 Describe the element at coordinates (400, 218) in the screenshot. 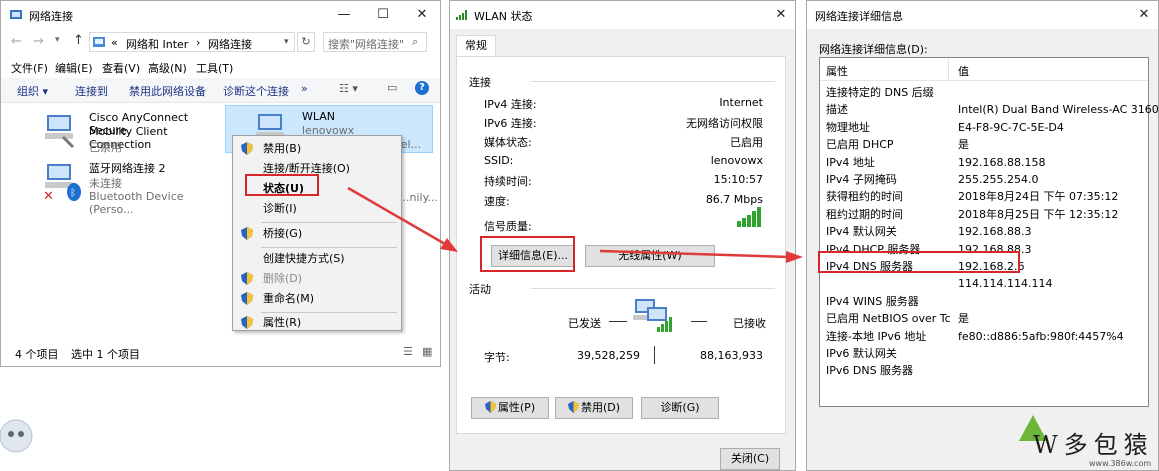

I see `arrow-to-status-window` at that location.